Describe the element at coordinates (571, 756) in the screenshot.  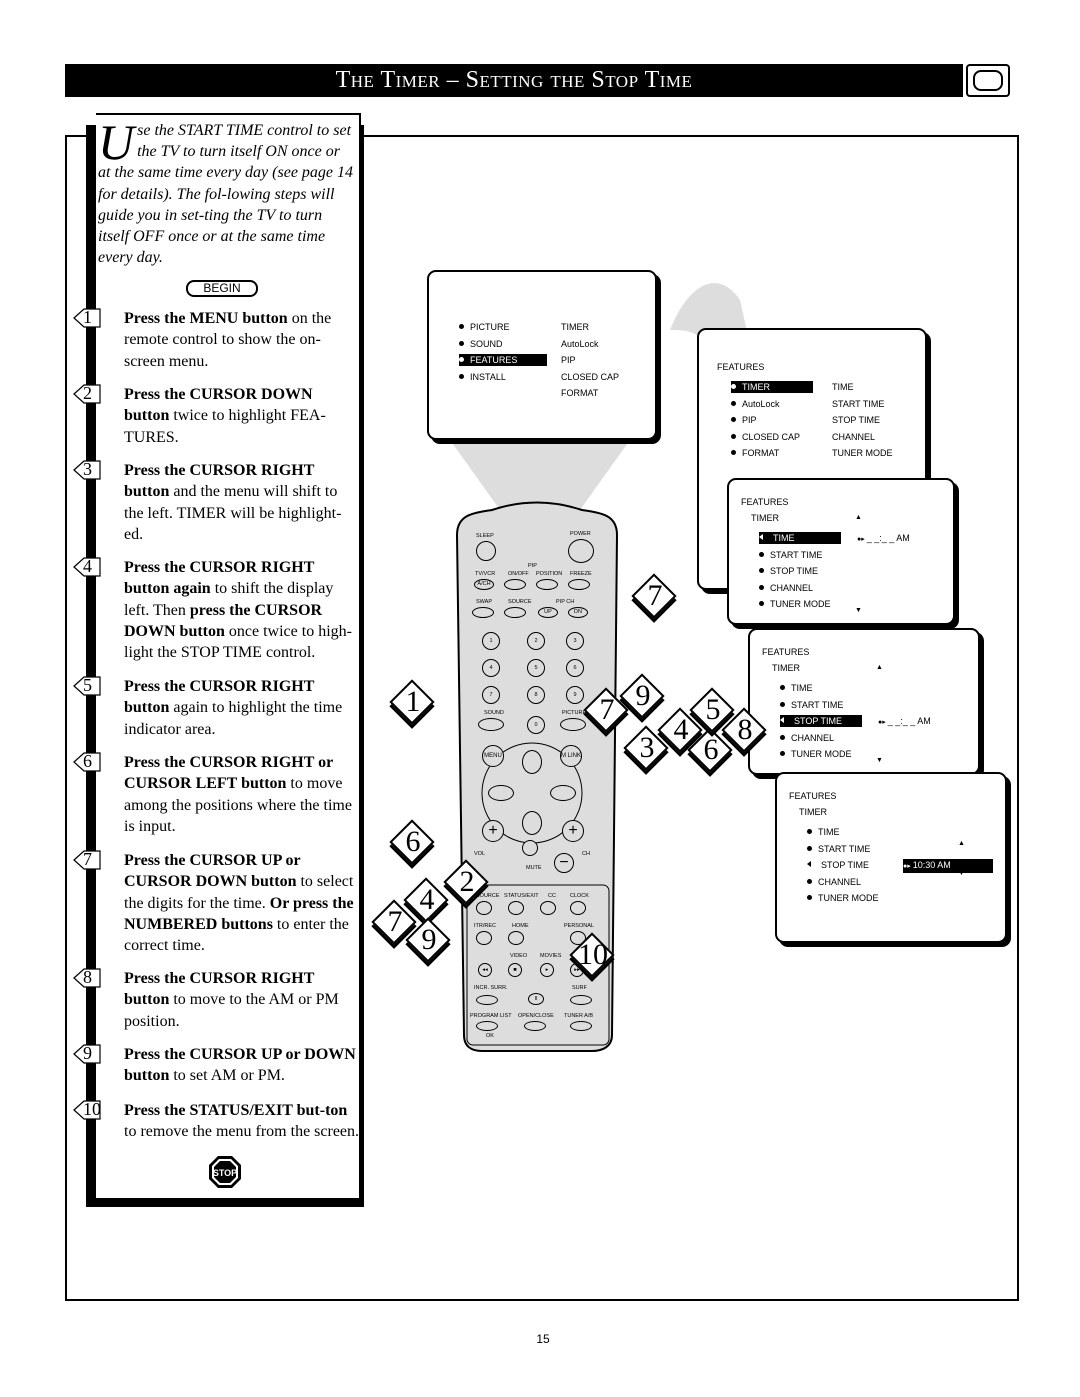
I see `mlink-button: M LINK` at that location.